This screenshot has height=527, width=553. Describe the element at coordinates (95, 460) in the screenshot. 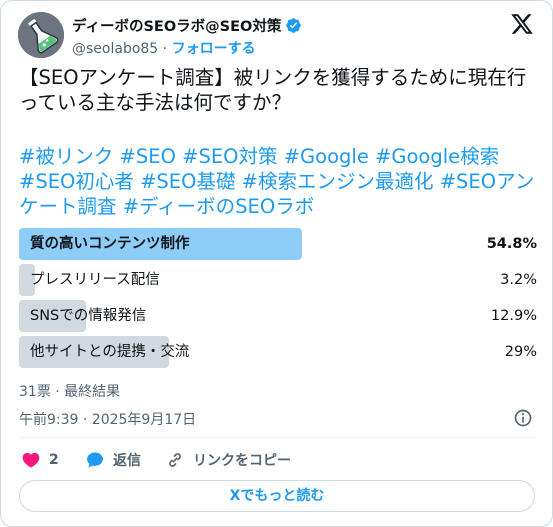

I see `reply-bubble-icon` at that location.